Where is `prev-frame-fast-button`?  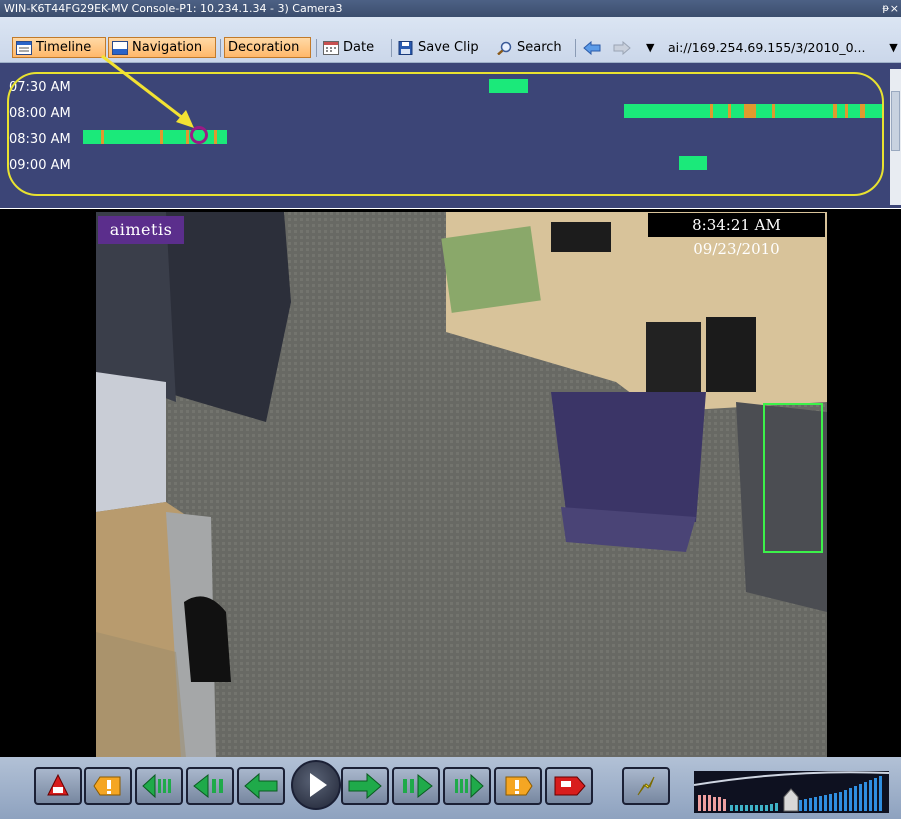 prev-frame-fast-button is located at coordinates (159, 786).